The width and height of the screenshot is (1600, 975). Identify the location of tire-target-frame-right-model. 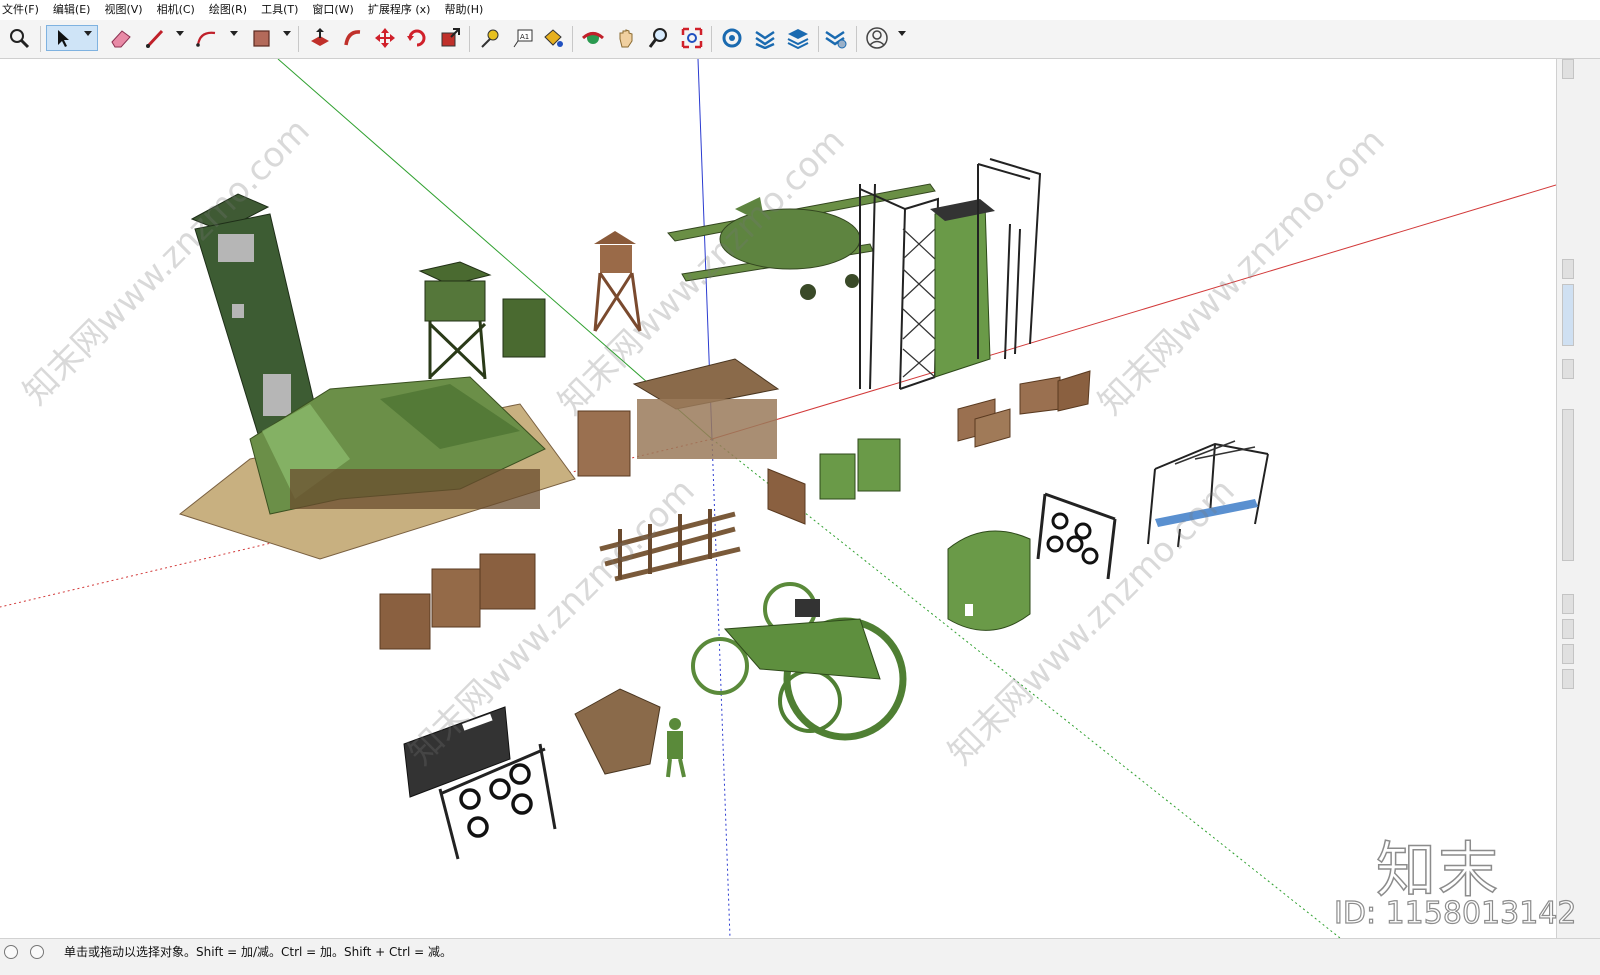
(1076, 536).